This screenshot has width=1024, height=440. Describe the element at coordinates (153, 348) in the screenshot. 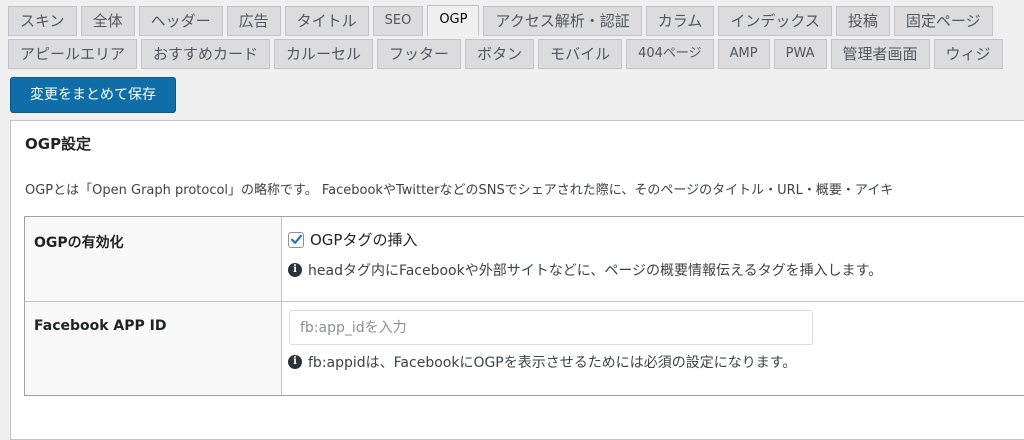

I see `setting-label-cell: Facebook APP ID` at that location.